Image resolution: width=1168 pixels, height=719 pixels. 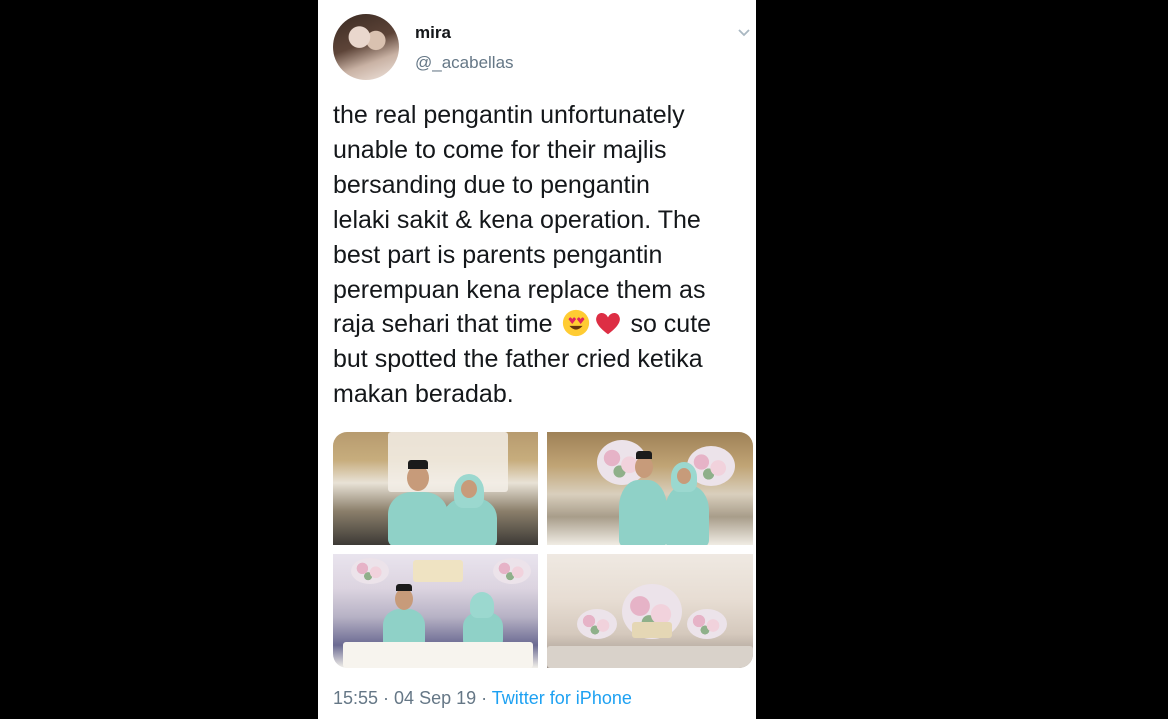 What do you see at coordinates (562, 698) in the screenshot?
I see `tweet-source-link: Twitter for iPhone` at bounding box center [562, 698].